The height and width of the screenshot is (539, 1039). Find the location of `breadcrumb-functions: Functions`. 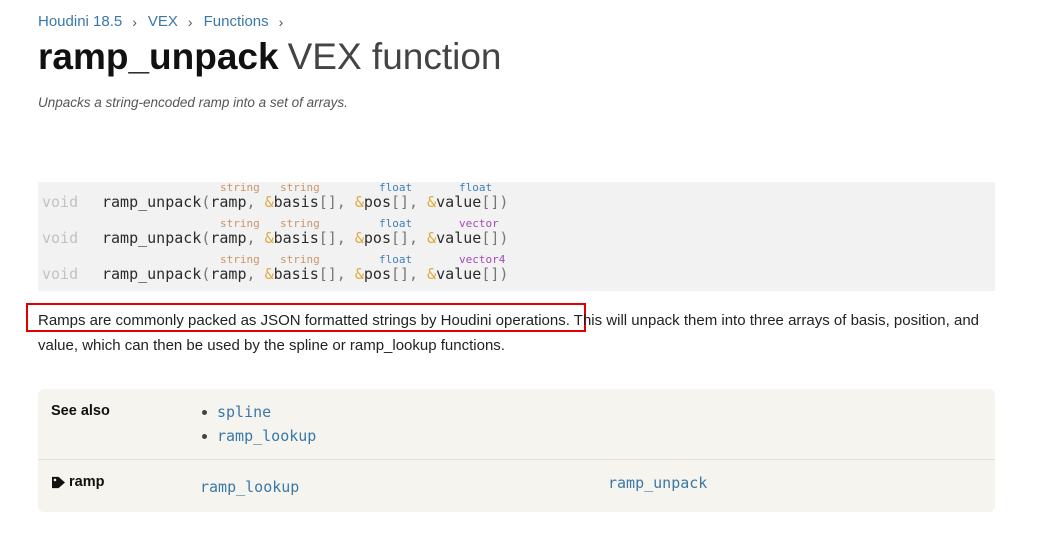

breadcrumb-functions: Functions is located at coordinates (236, 21).